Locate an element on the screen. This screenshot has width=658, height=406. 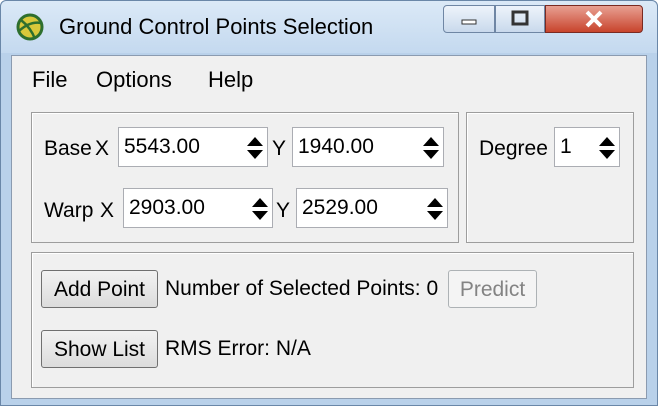
degree-spinbox: 1 is located at coordinates (587, 147).